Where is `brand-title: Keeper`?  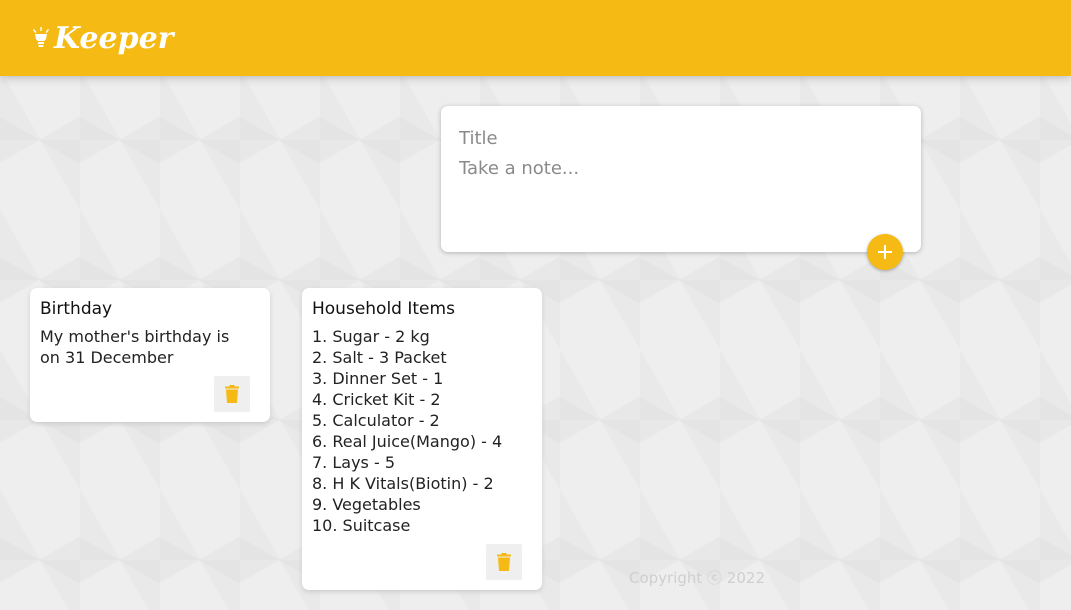
brand-title: Keeper is located at coordinates (114, 38).